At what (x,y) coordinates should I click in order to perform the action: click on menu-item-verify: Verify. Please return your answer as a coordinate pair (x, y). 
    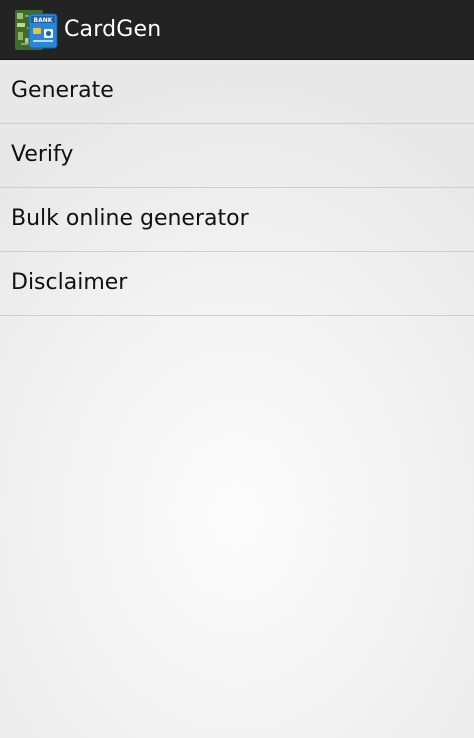
    Looking at the image, I should click on (237, 156).